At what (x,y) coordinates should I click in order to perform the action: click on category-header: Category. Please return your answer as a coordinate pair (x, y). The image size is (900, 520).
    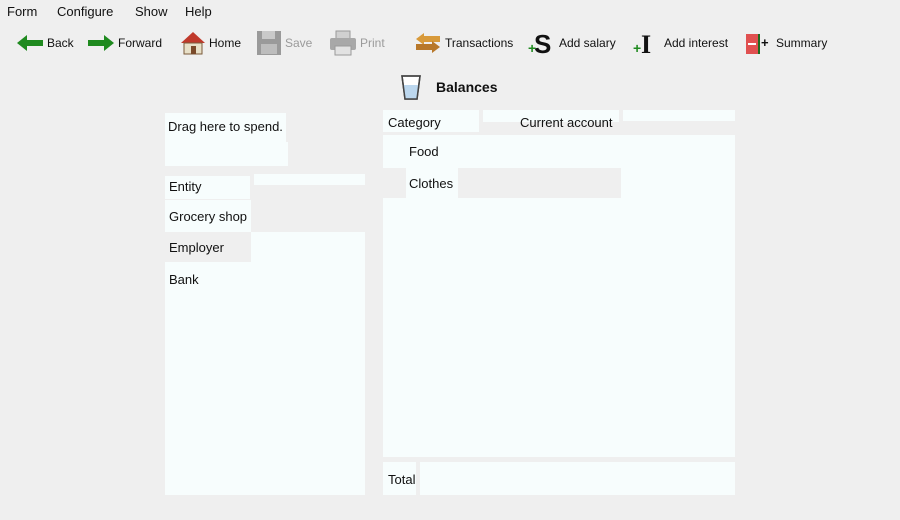
    Looking at the image, I should click on (414, 122).